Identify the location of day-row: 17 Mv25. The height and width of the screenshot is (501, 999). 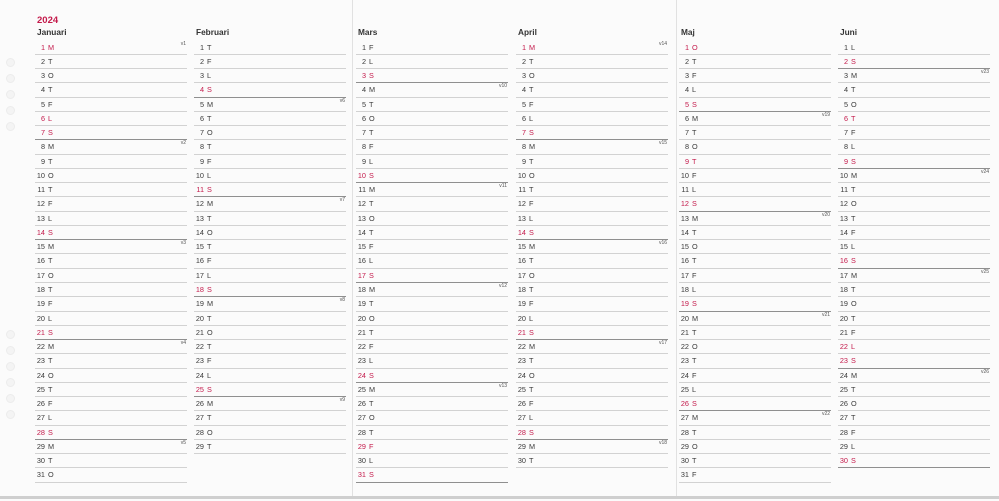
(914, 276).